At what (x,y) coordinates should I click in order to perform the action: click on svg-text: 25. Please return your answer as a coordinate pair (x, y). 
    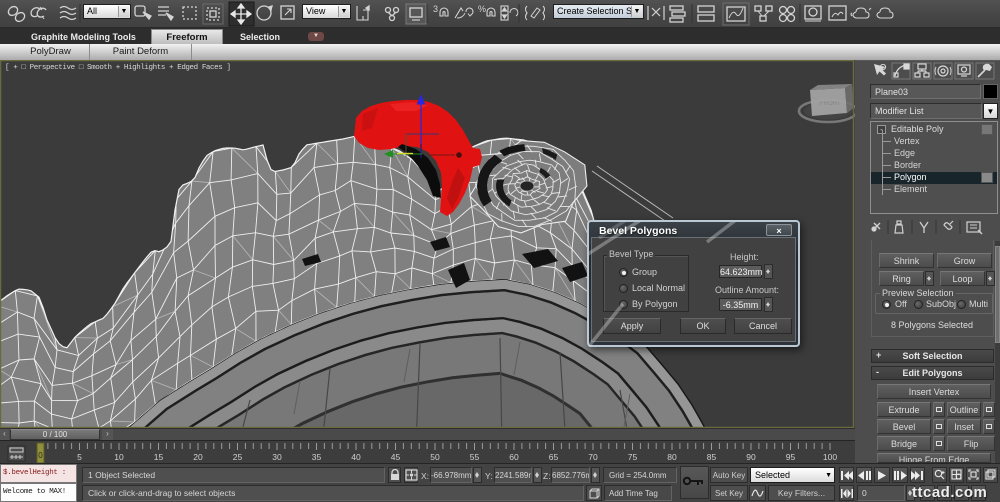
    Looking at the image, I should click on (238, 457).